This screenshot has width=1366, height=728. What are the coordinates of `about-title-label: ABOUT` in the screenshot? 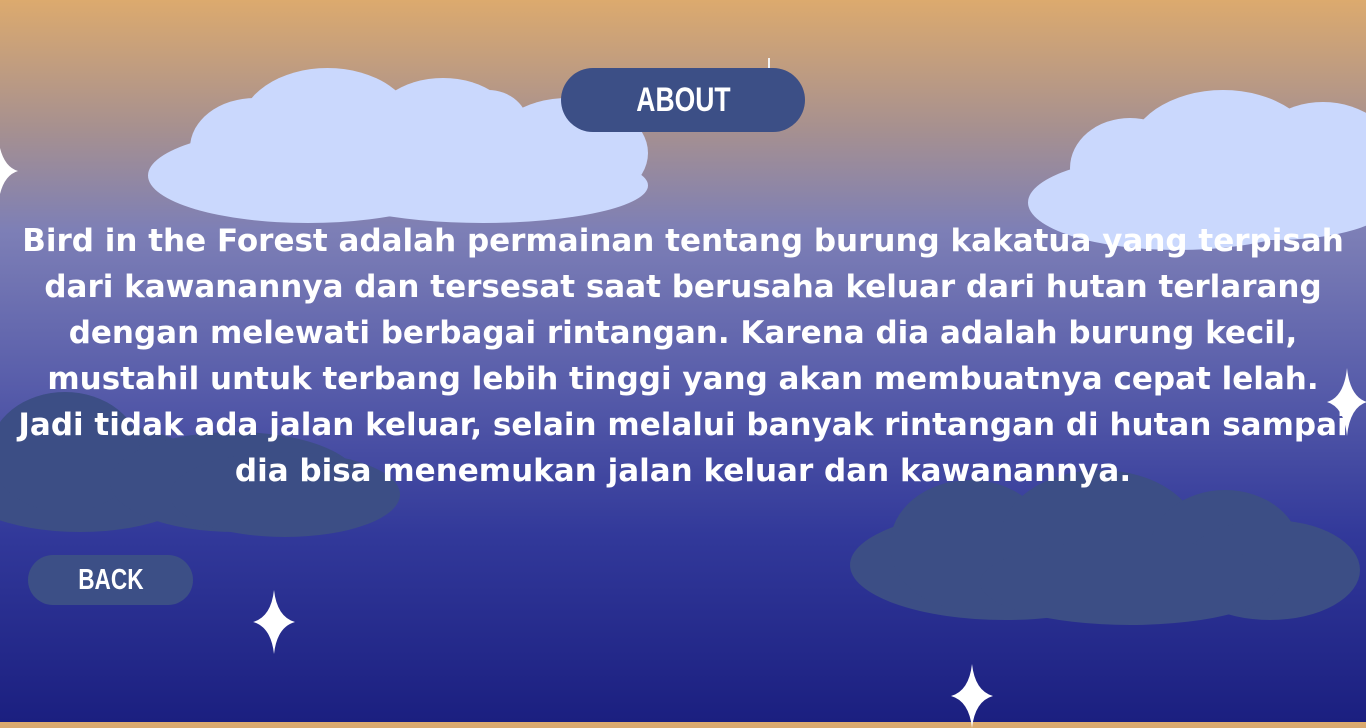 It's located at (683, 99).